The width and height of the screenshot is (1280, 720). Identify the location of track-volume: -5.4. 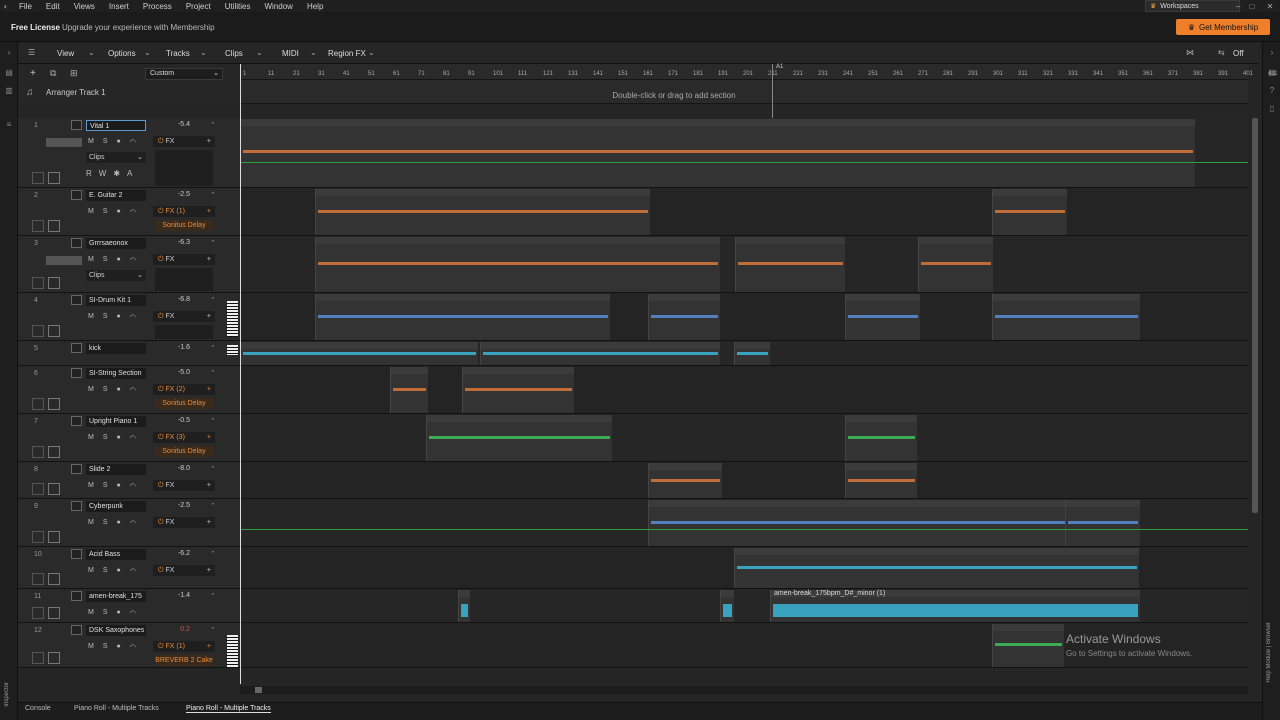
(179, 124).